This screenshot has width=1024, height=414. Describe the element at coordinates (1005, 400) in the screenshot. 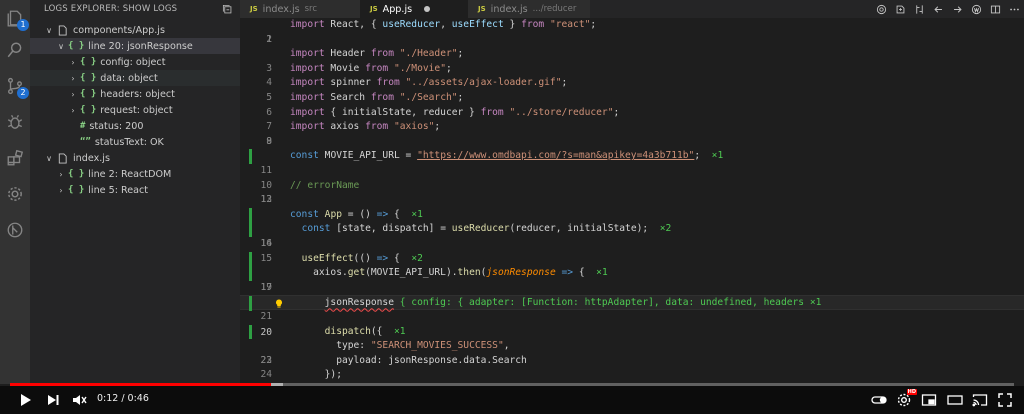

I see `fullscreen-icon` at that location.